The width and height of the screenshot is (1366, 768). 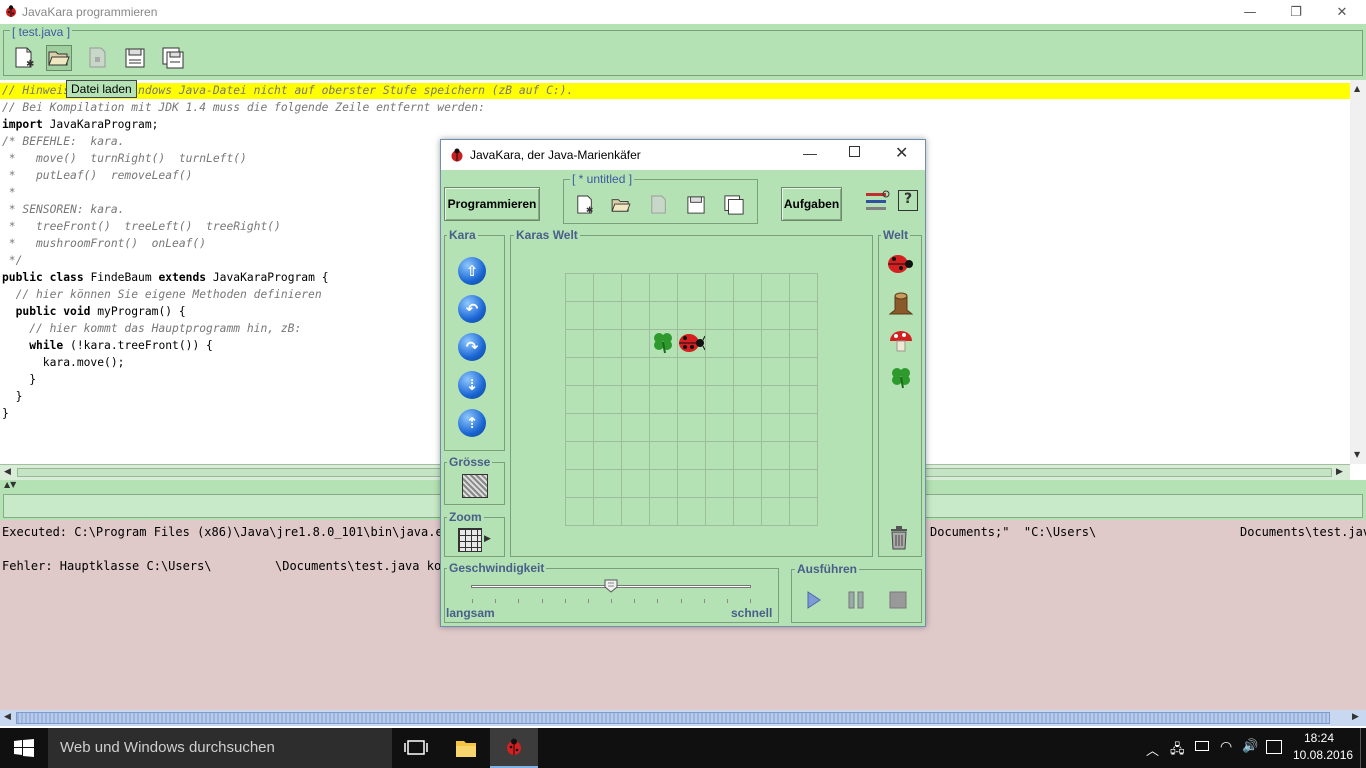 I want to click on pause-icon, so click(x=856, y=602).